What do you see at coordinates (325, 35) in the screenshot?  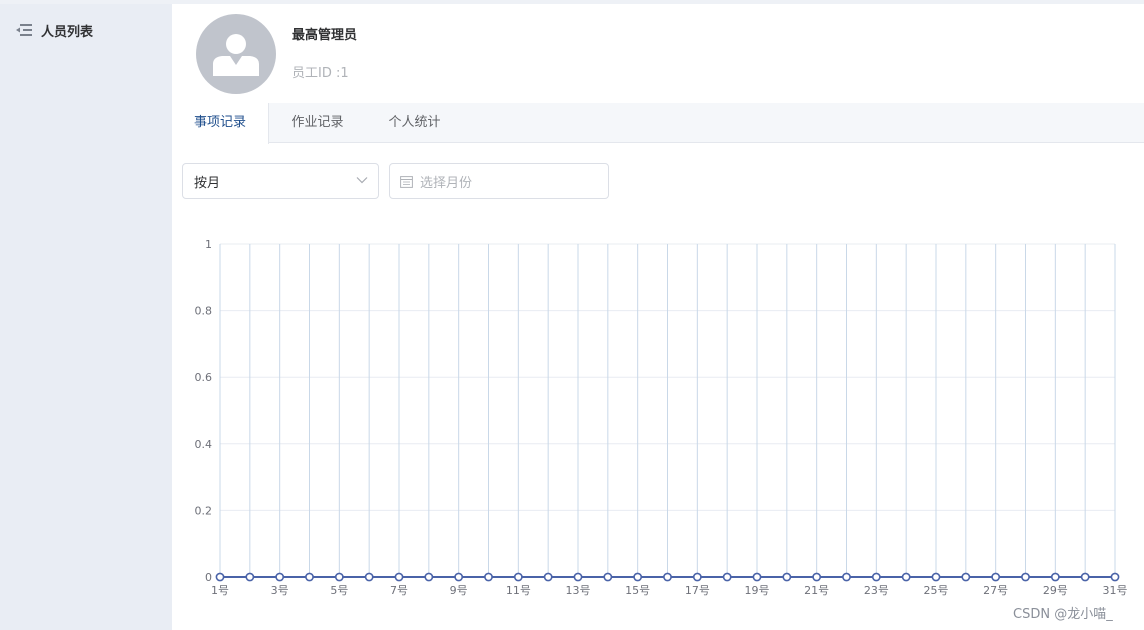 I see `user-name: 最高管理员` at bounding box center [325, 35].